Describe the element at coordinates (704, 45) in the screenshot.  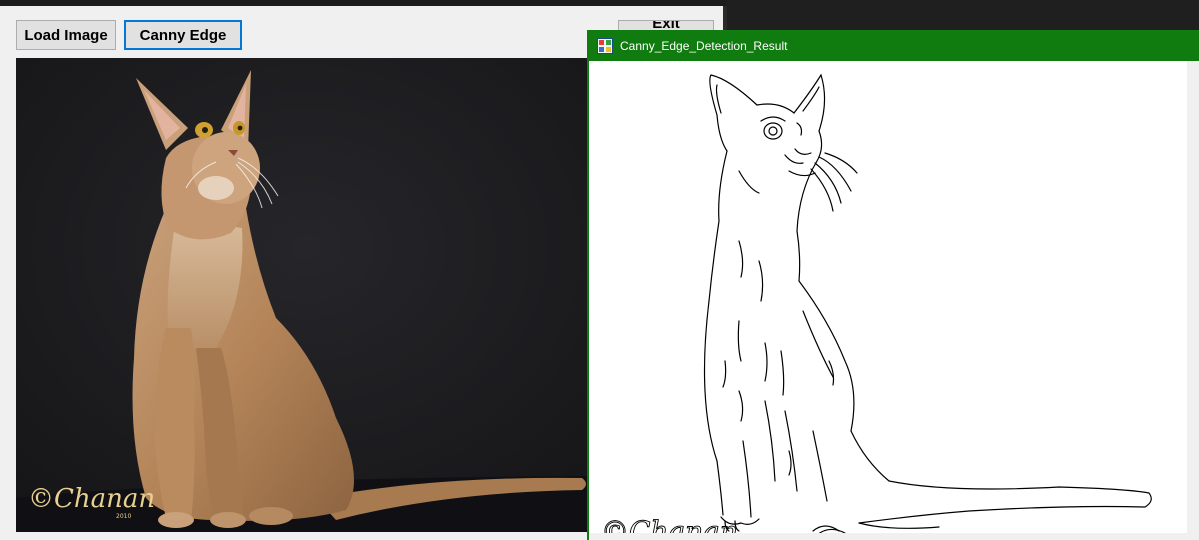
I see `result-window-title: Canny_Edge_Detection_Result` at that location.